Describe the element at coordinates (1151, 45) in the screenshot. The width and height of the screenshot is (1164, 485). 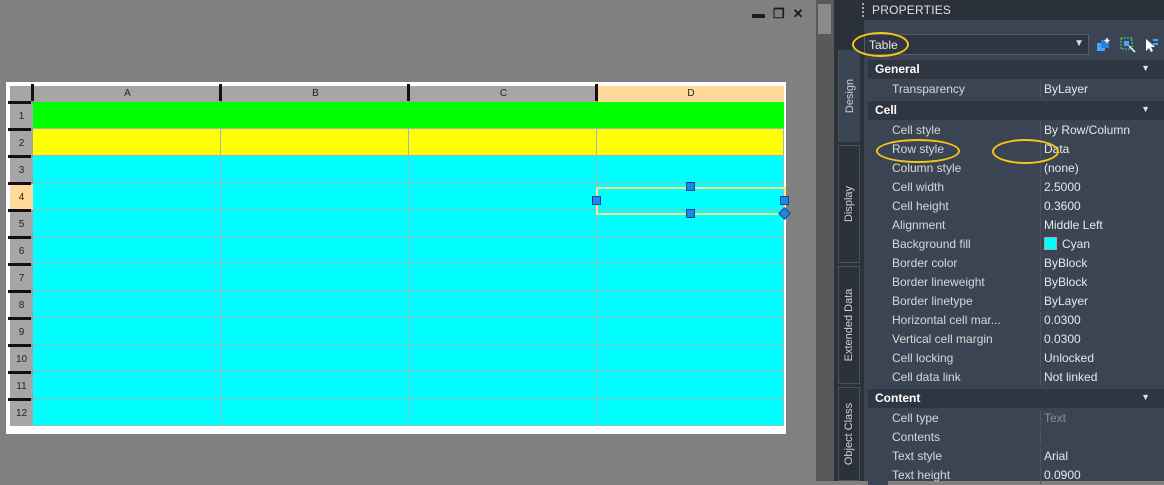
I see `quick-select-icon` at that location.